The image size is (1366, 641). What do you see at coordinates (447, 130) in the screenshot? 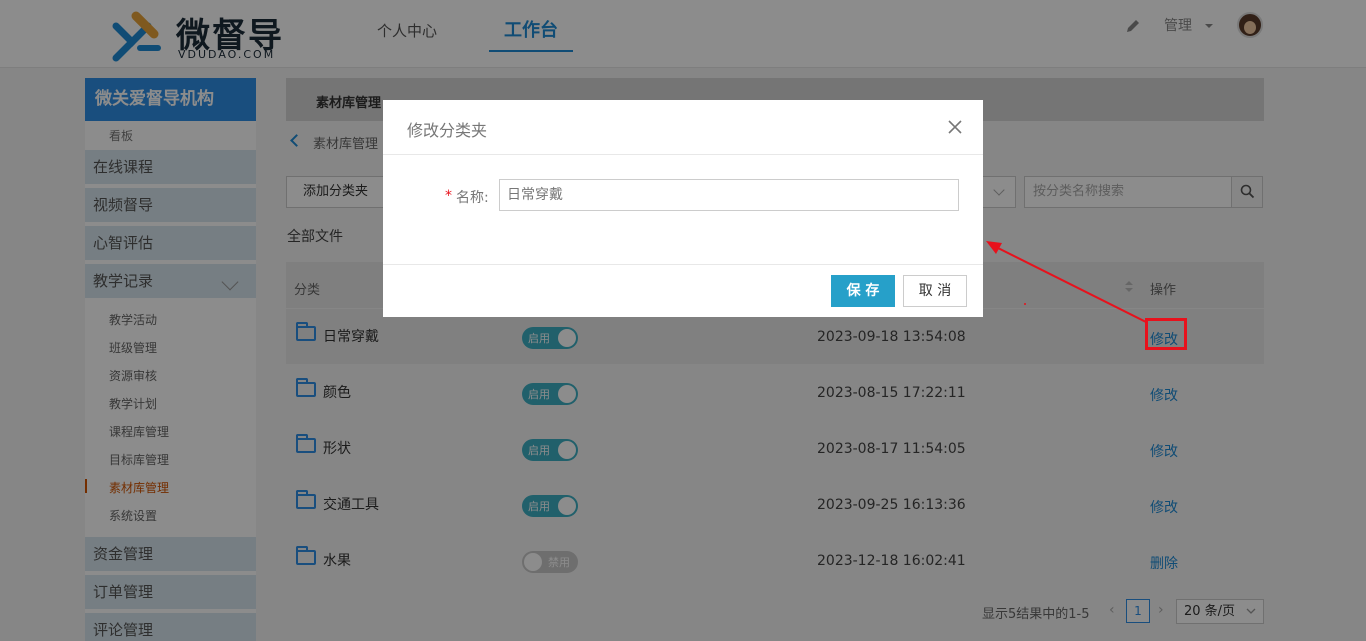
I see `dialog-title: 修改分类夹` at bounding box center [447, 130].